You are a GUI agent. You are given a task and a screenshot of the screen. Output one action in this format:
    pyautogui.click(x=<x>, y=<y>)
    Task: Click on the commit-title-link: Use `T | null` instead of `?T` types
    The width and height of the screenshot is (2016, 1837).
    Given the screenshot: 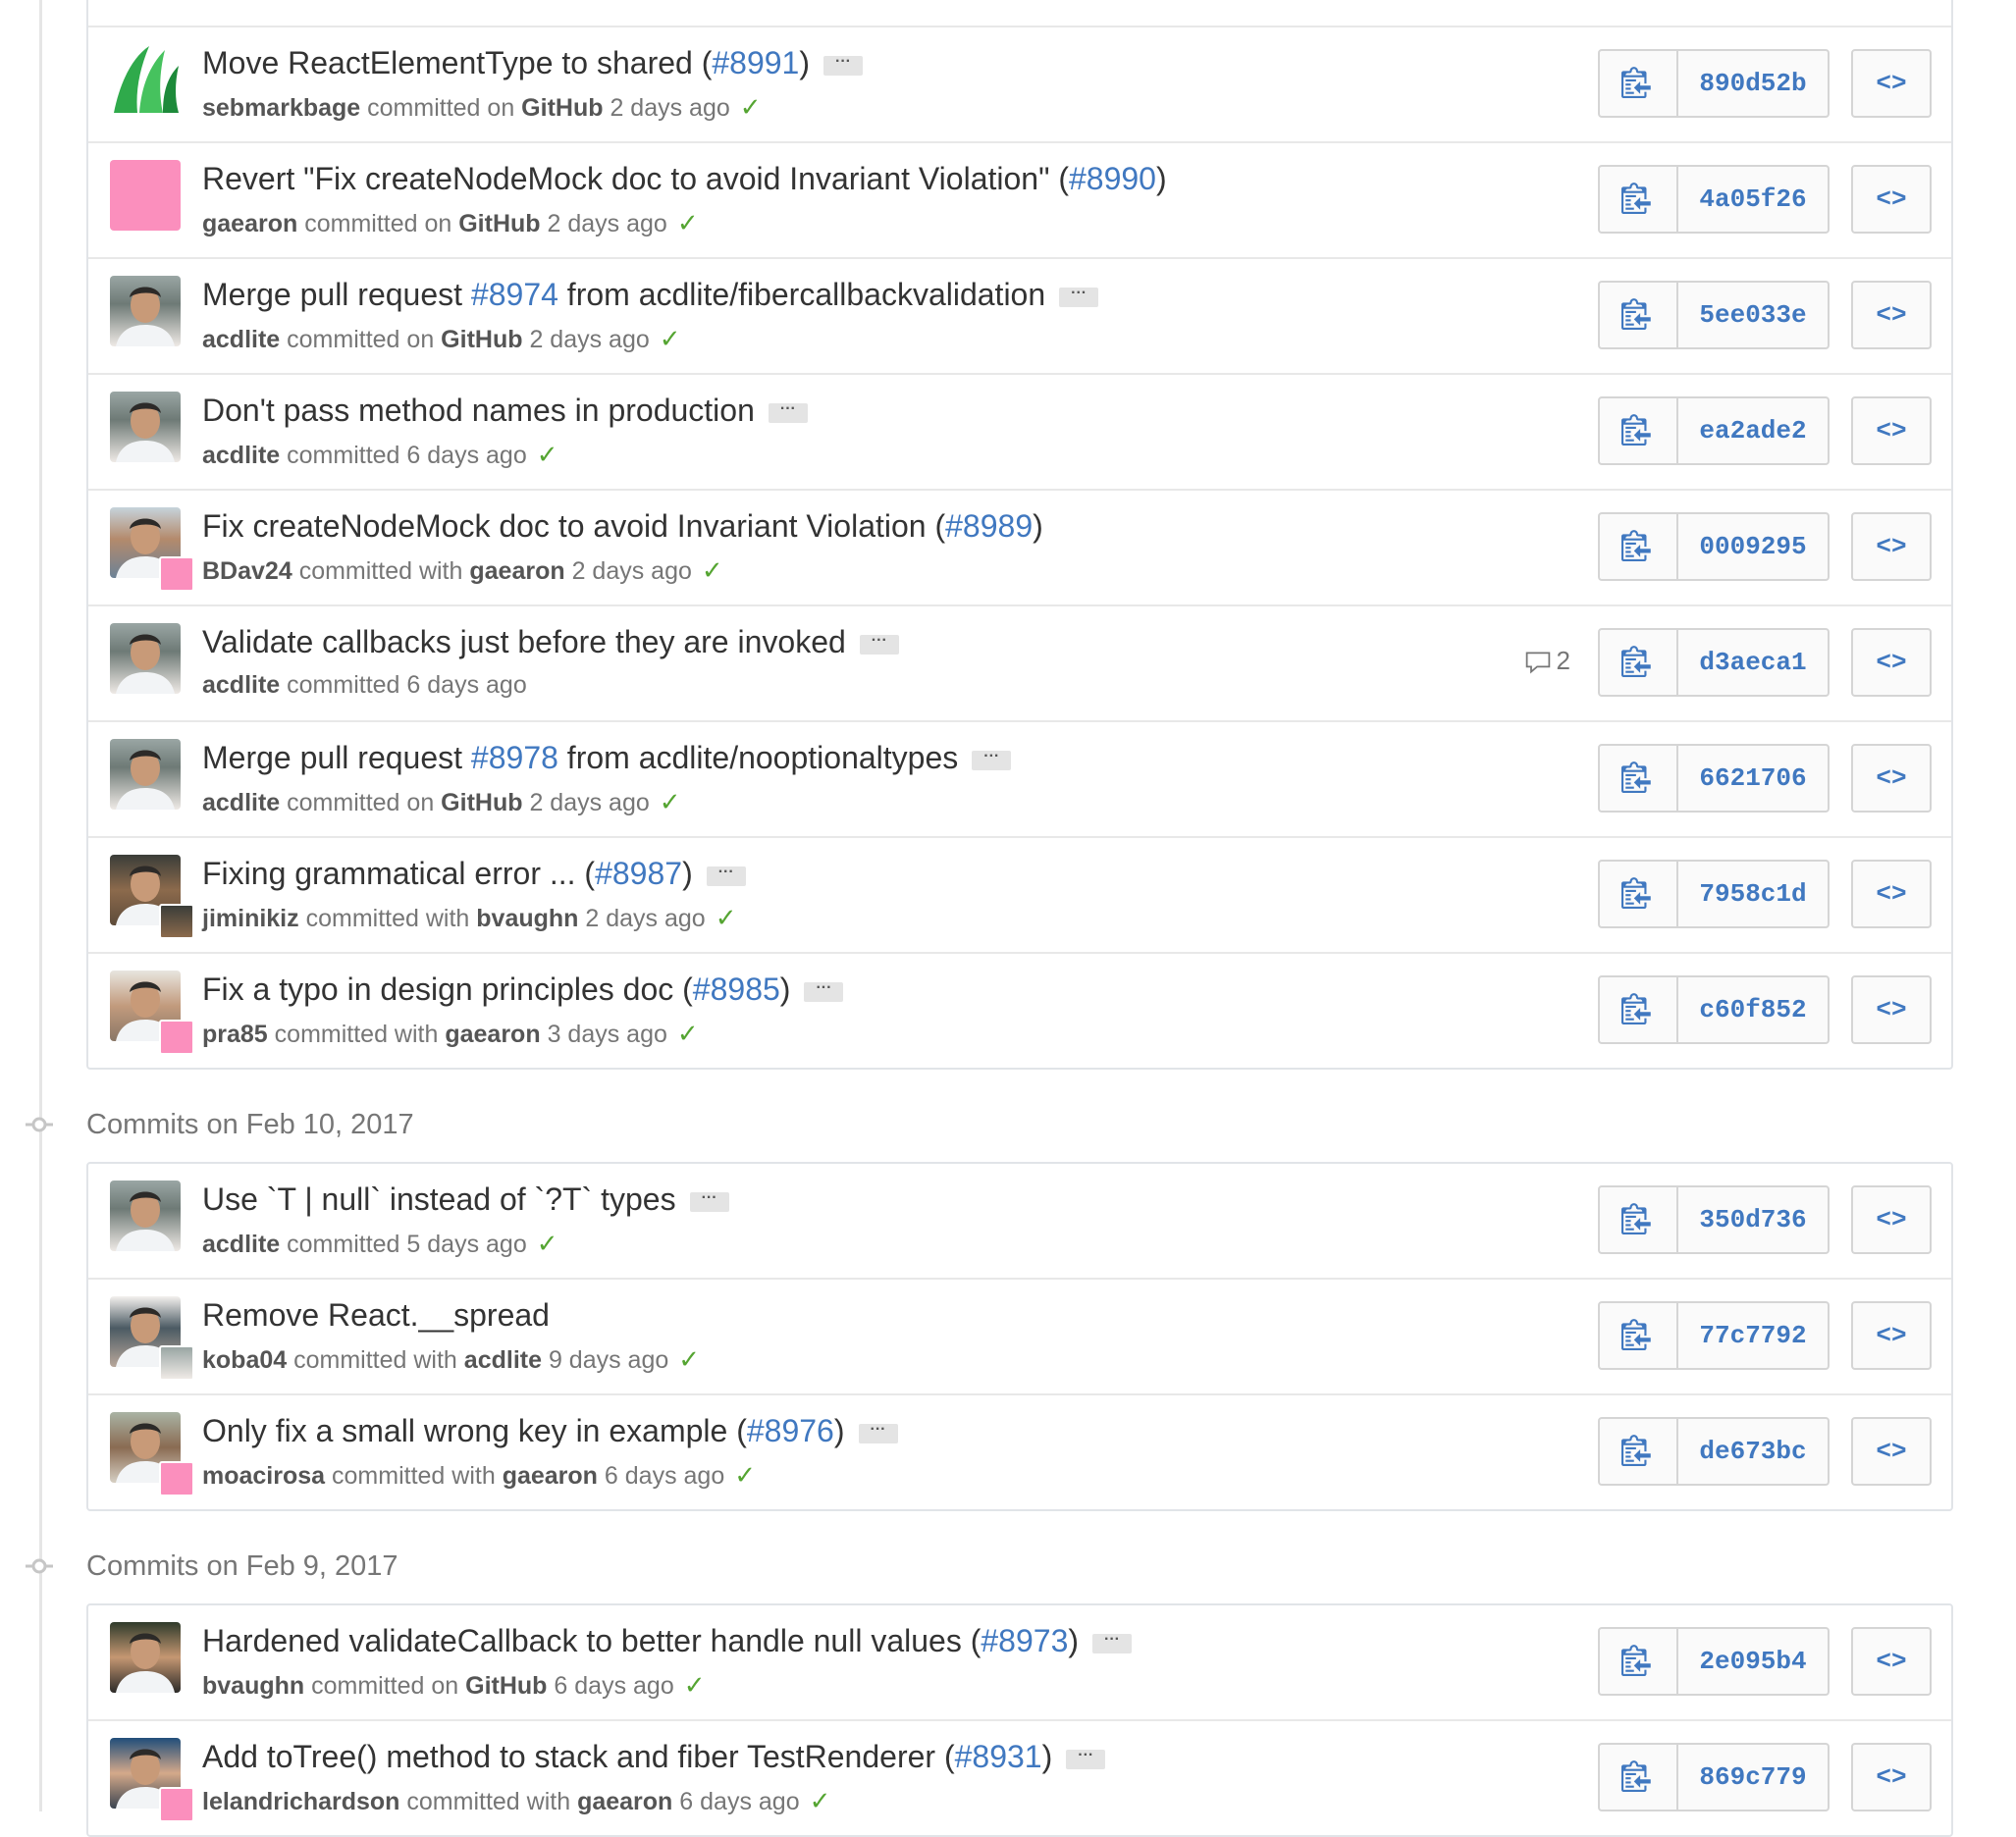 What is the action you would take?
    pyautogui.click(x=439, y=1199)
    